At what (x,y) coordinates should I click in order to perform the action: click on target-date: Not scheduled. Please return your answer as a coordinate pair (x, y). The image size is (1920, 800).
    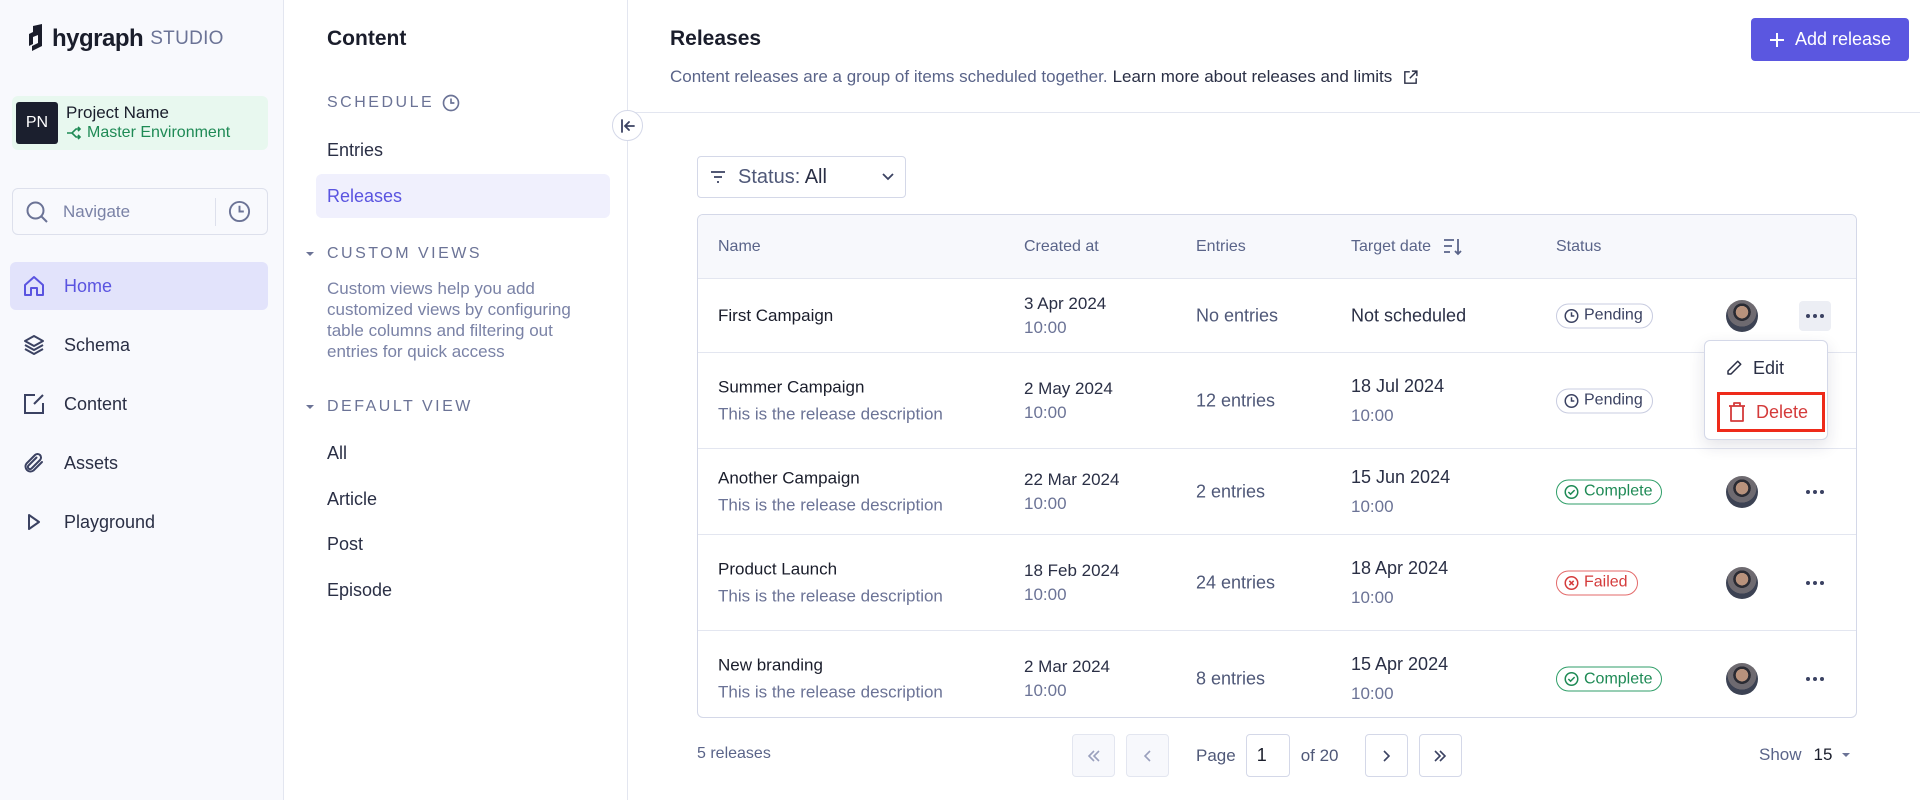
    Looking at the image, I should click on (1409, 315).